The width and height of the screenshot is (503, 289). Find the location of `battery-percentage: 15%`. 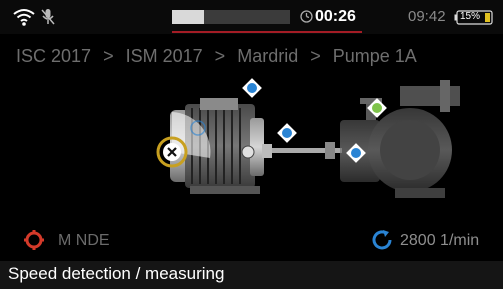

battery-percentage: 15% is located at coordinates (470, 16).